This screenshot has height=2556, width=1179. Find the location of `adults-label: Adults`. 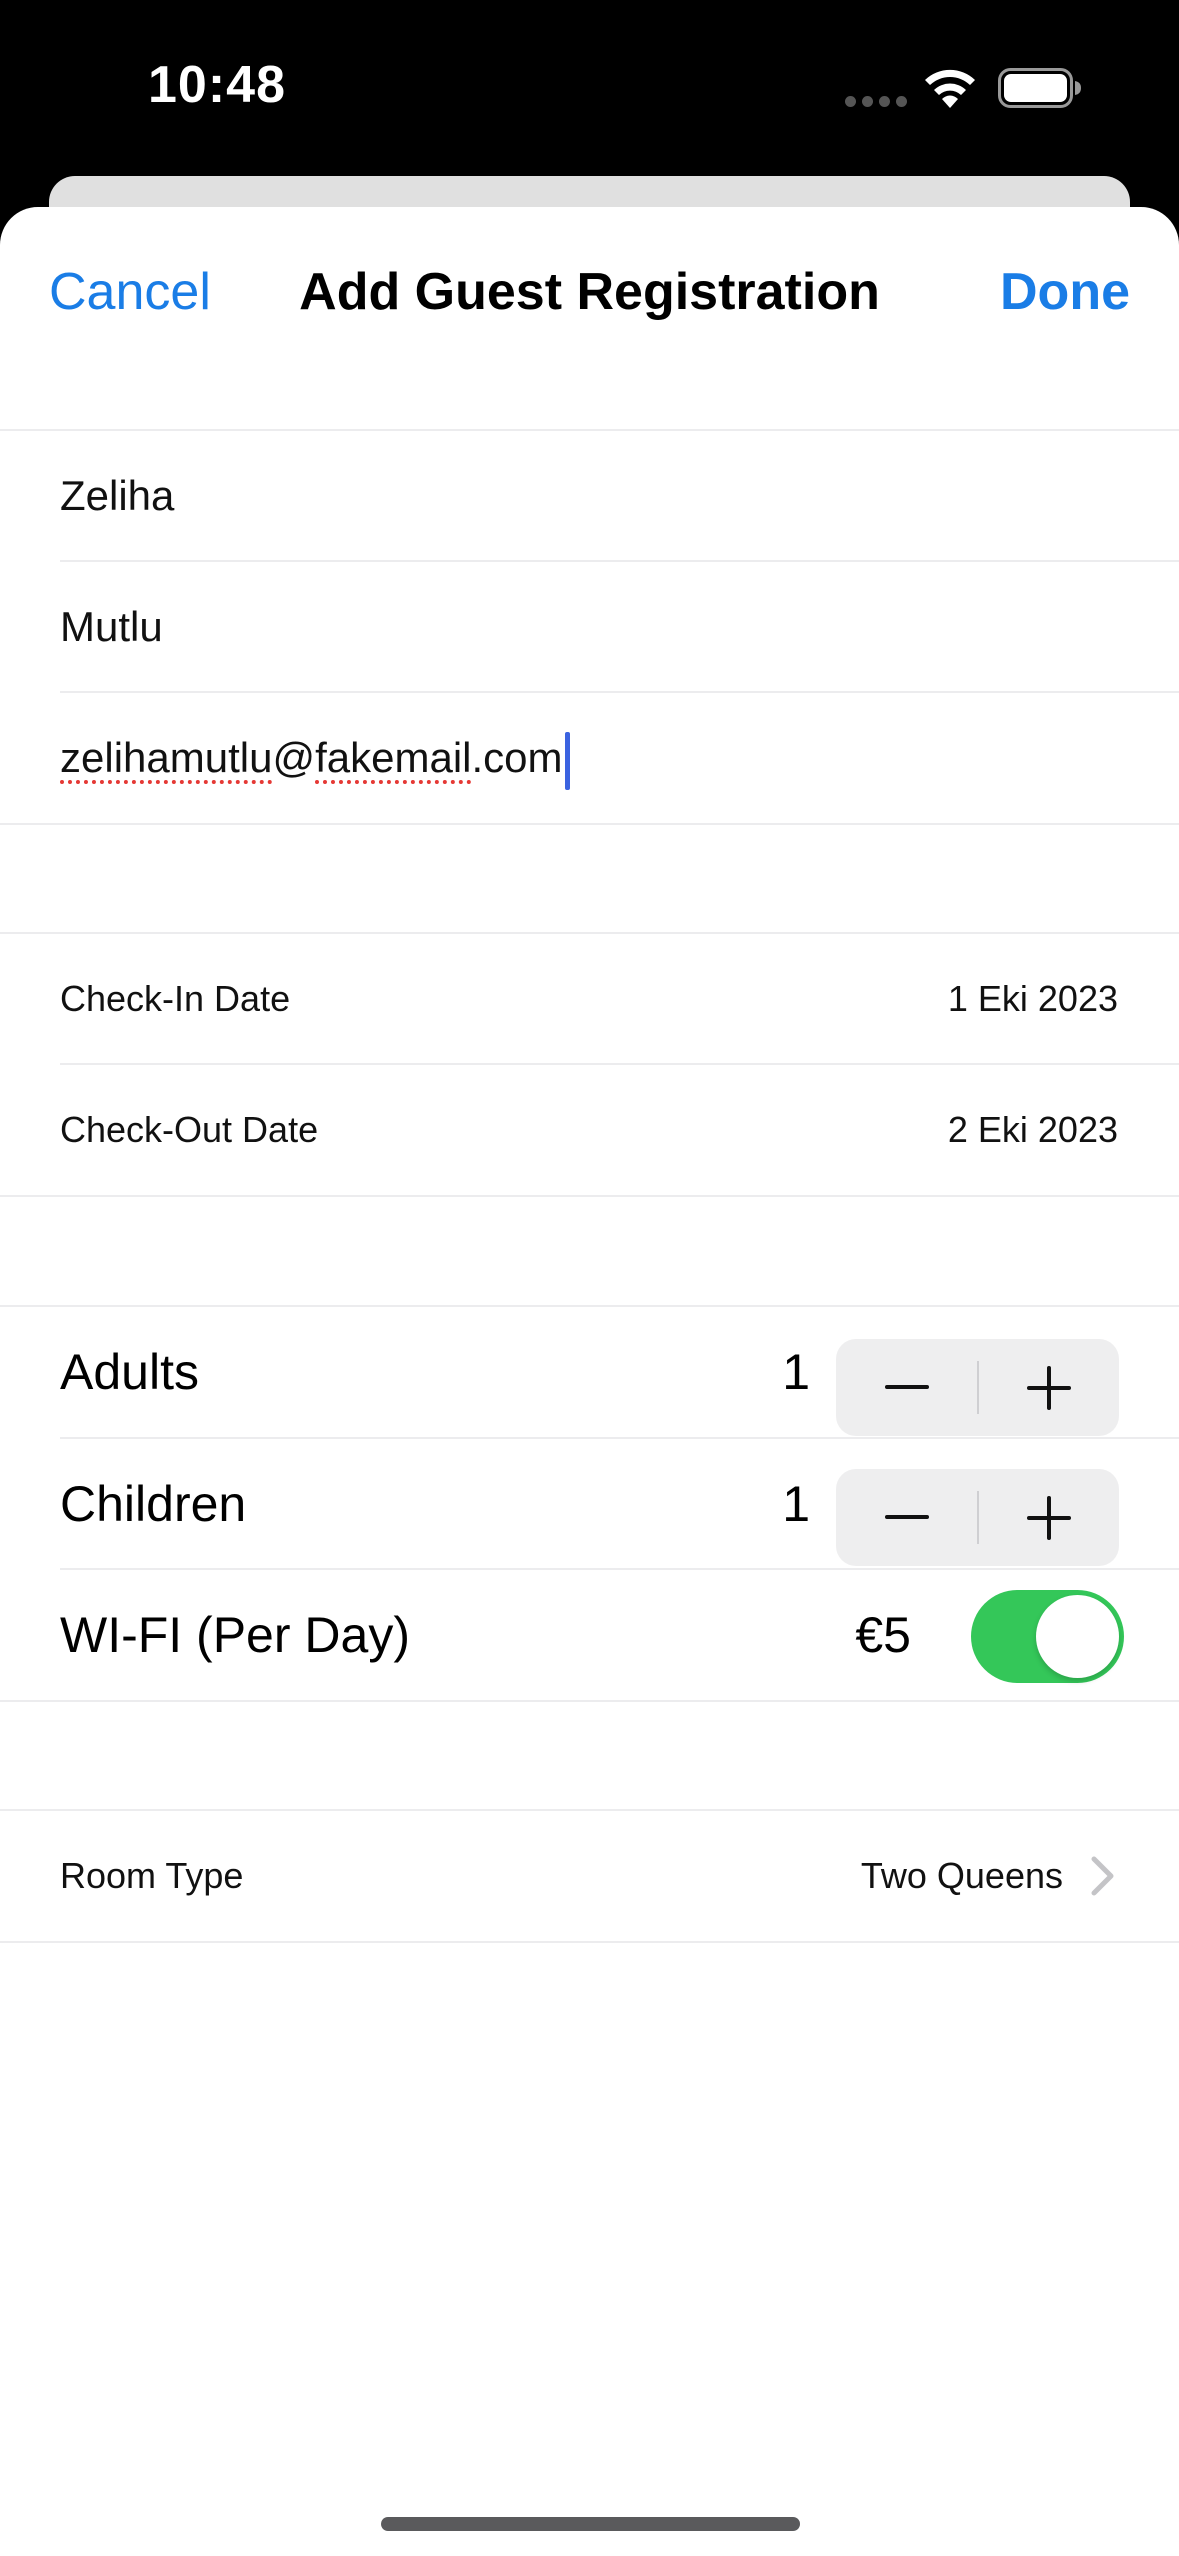

adults-label: Adults is located at coordinates (129, 1372).